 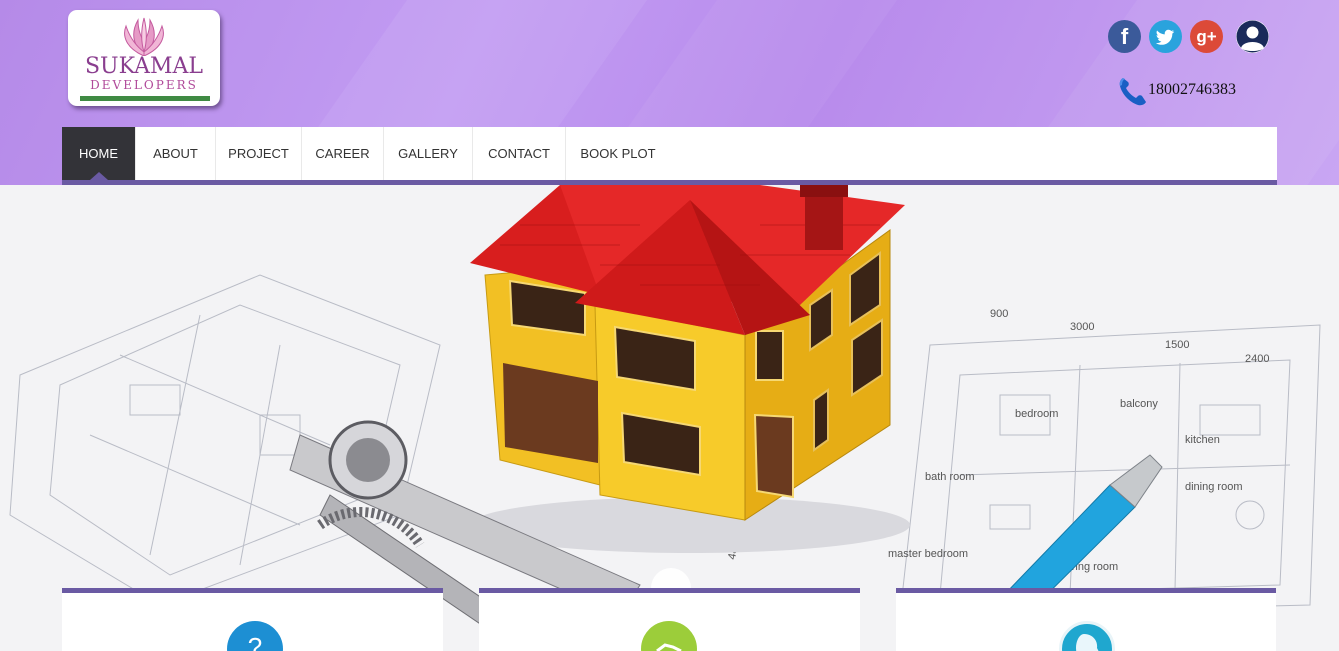 What do you see at coordinates (1177, 345) in the screenshot?
I see `blueprint-label: 1500` at bounding box center [1177, 345].